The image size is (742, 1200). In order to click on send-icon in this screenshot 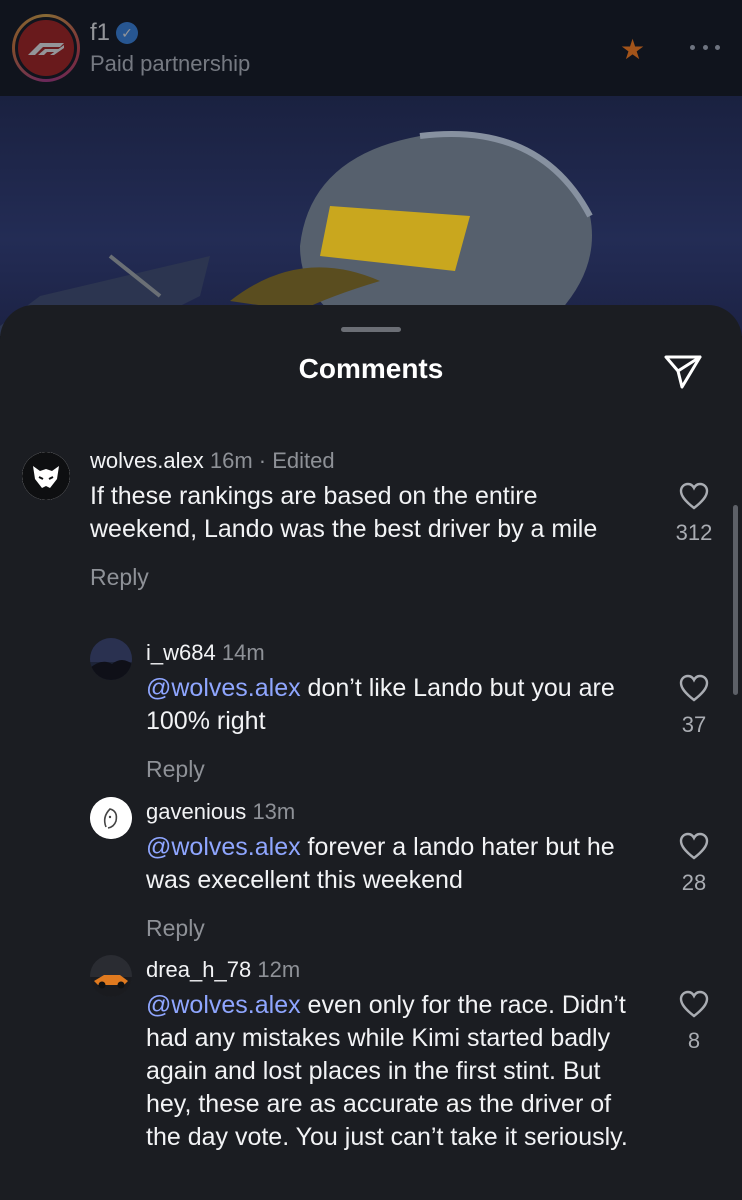, I will do `click(683, 371)`.